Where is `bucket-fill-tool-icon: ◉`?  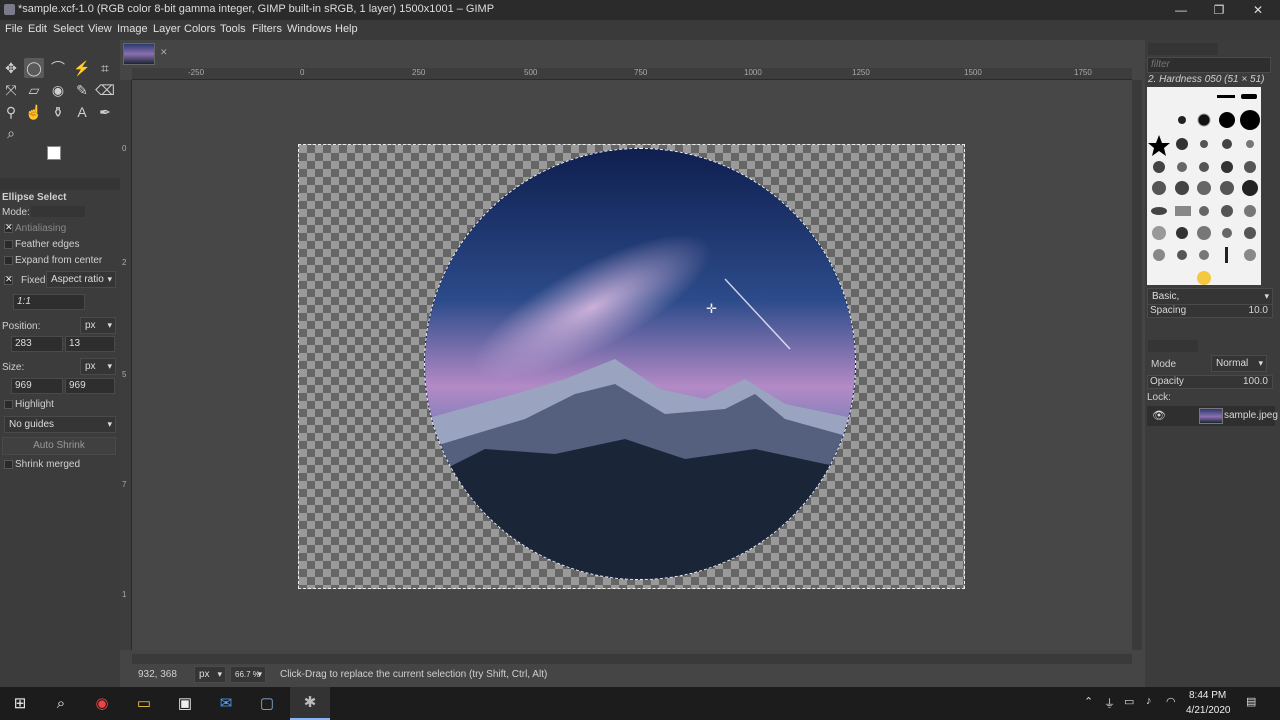
bucket-fill-tool-icon: ◉ is located at coordinates (58, 90).